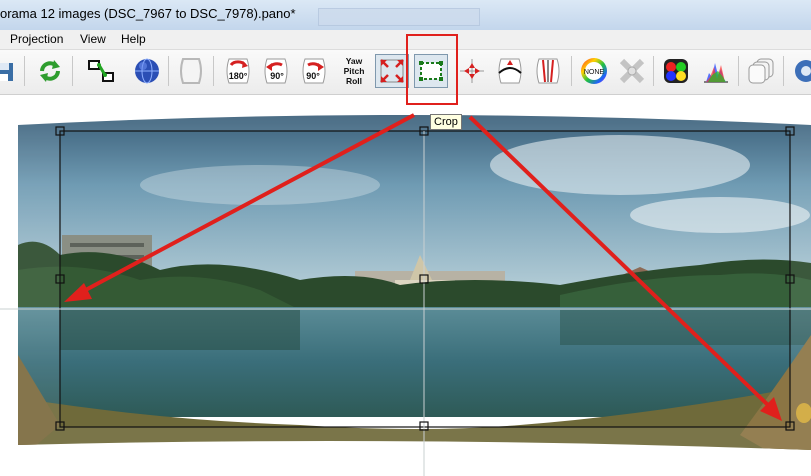 The image size is (811, 476). I want to click on refresh-button, so click(50, 71).